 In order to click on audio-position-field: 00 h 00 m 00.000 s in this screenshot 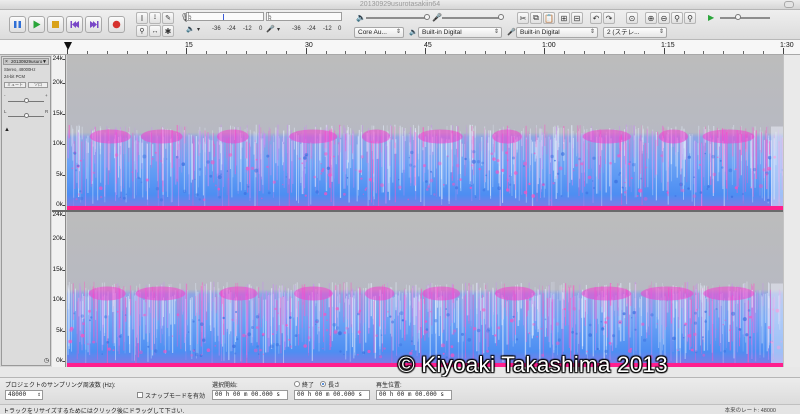, I will do `click(414, 395)`.